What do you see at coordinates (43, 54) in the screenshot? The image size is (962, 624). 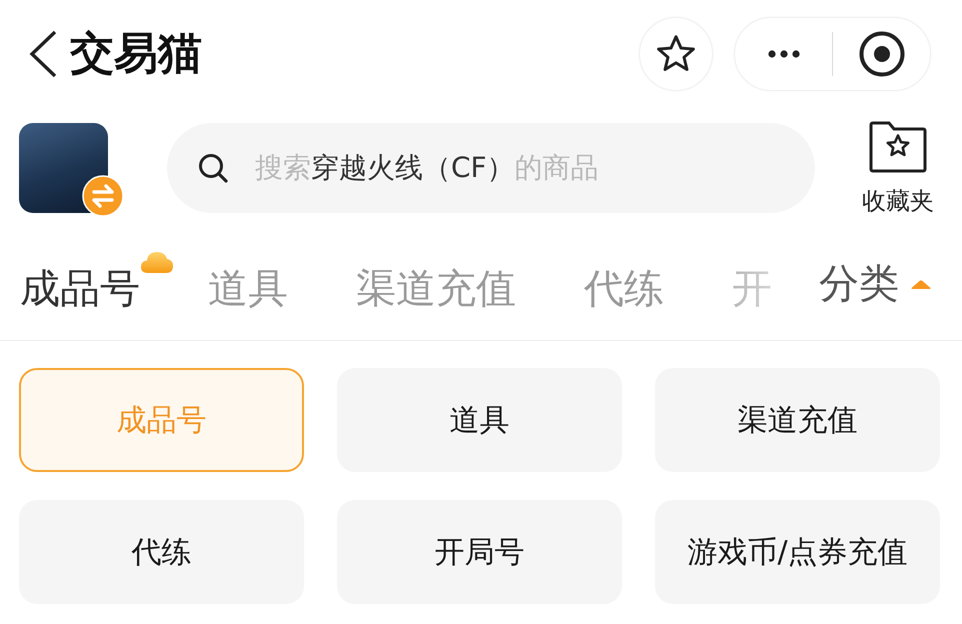 I see `back-icon` at bounding box center [43, 54].